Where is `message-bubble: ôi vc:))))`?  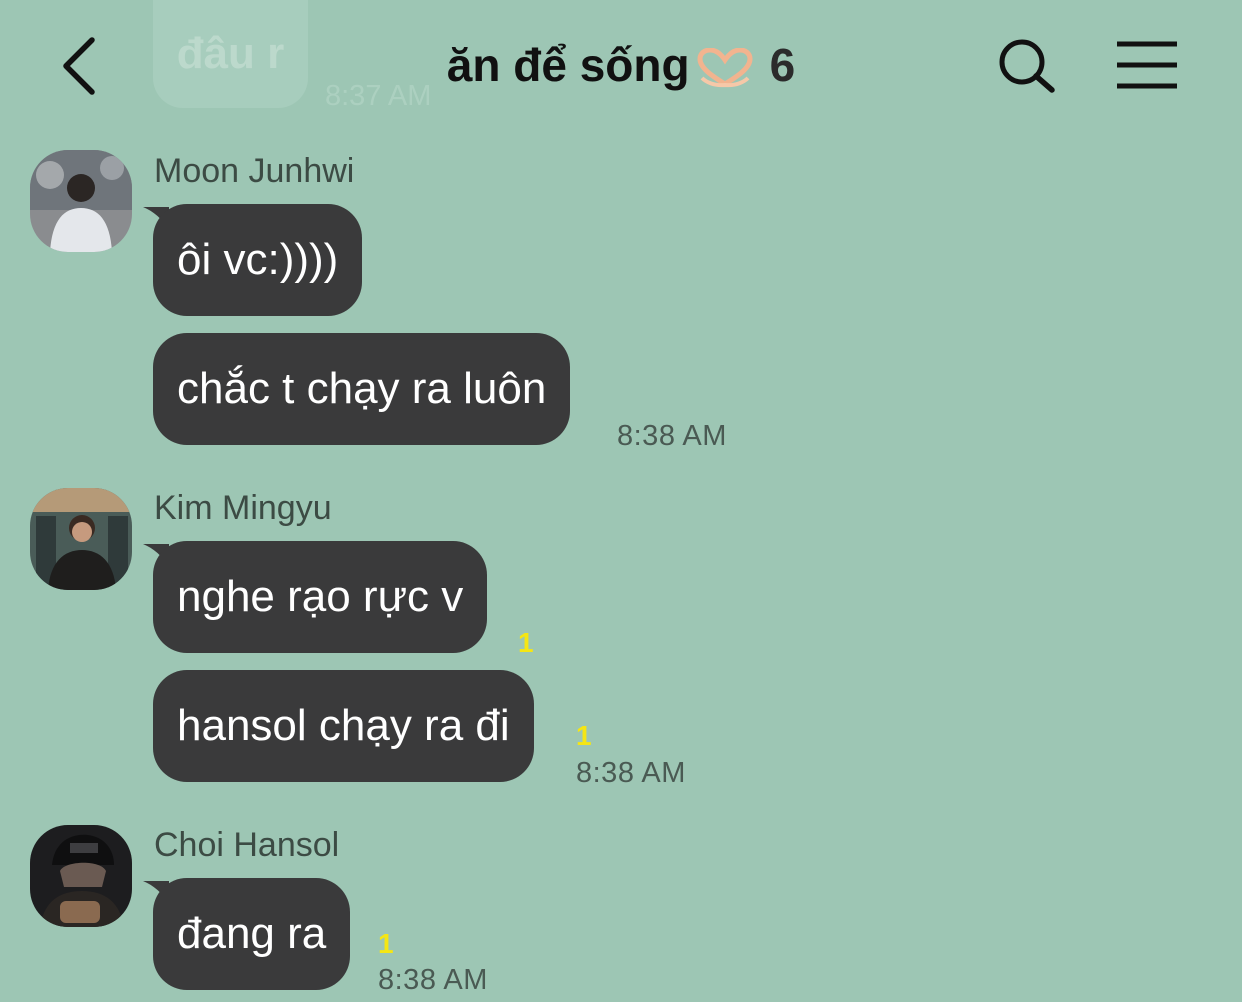
message-bubble: ôi vc:)))) is located at coordinates (258, 260).